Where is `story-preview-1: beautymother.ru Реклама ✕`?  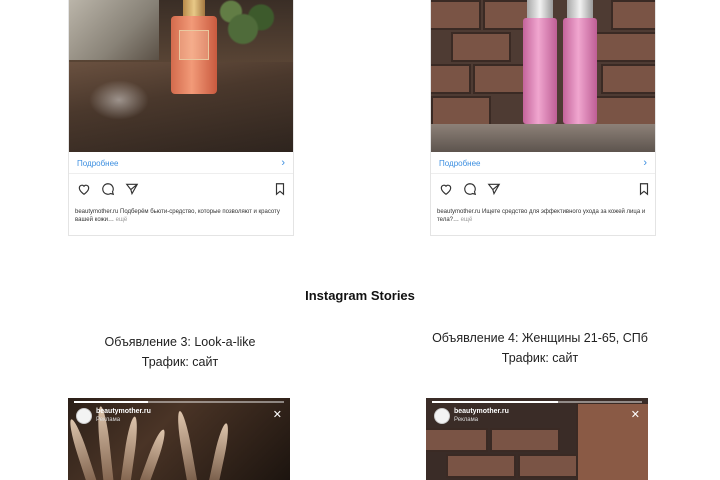 story-preview-1: beautymother.ru Реклама ✕ is located at coordinates (179, 439).